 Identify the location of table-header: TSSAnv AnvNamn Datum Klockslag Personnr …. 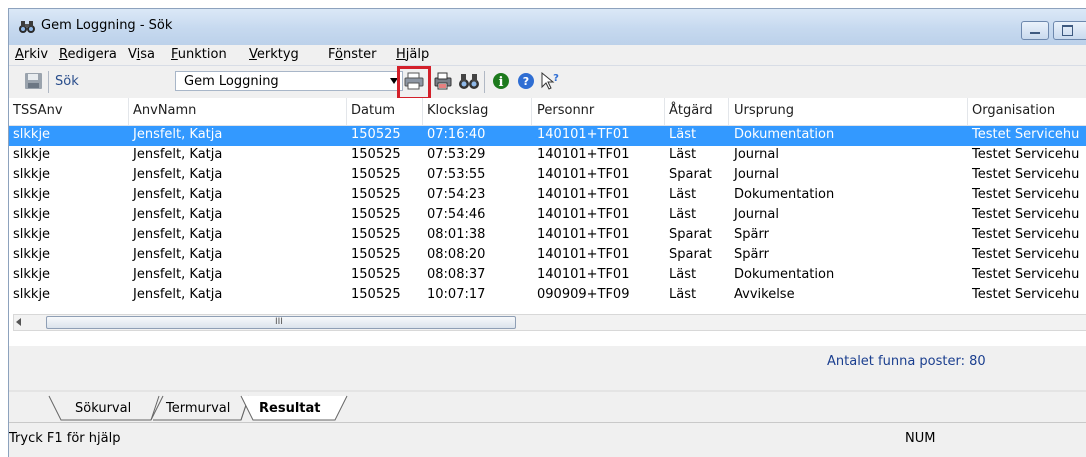
(547, 112).